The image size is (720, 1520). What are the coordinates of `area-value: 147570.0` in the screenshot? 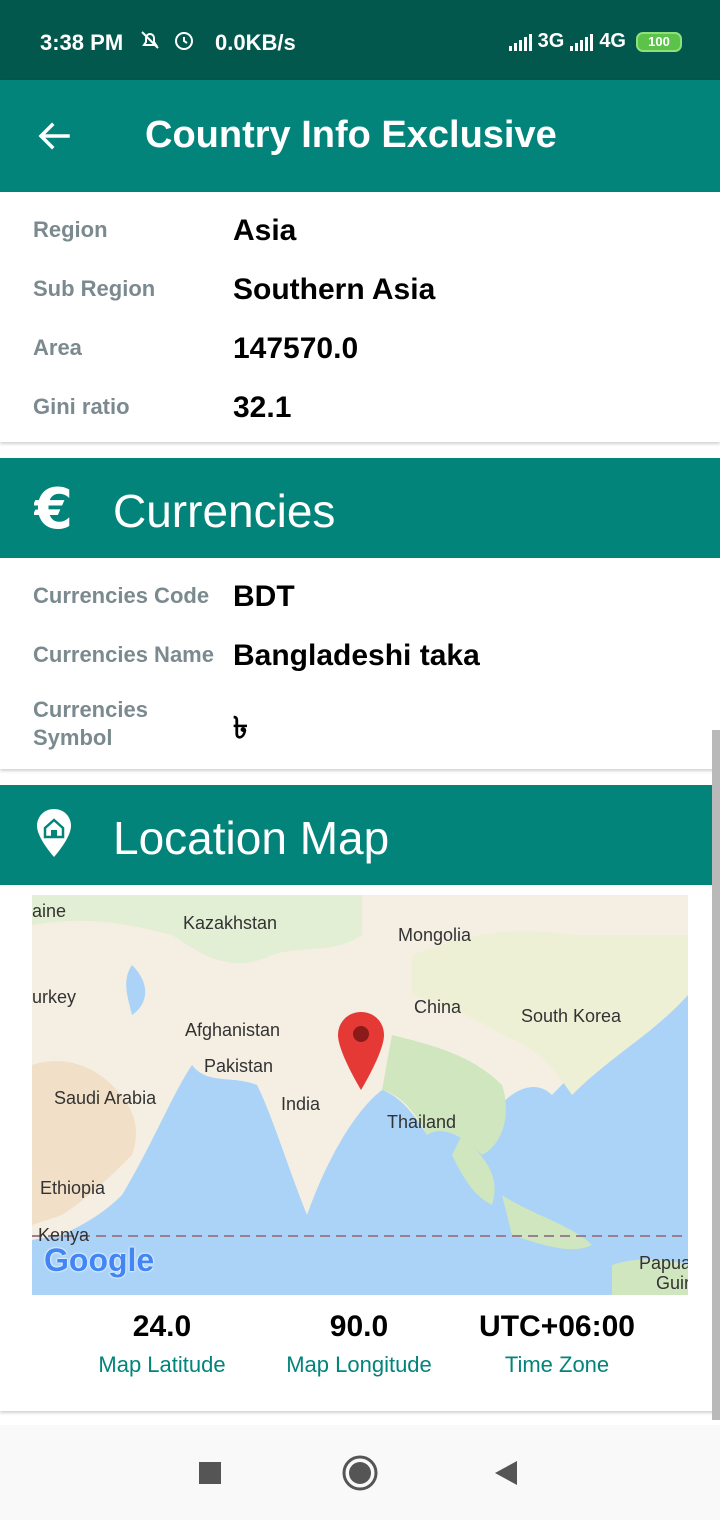 It's located at (296, 348).